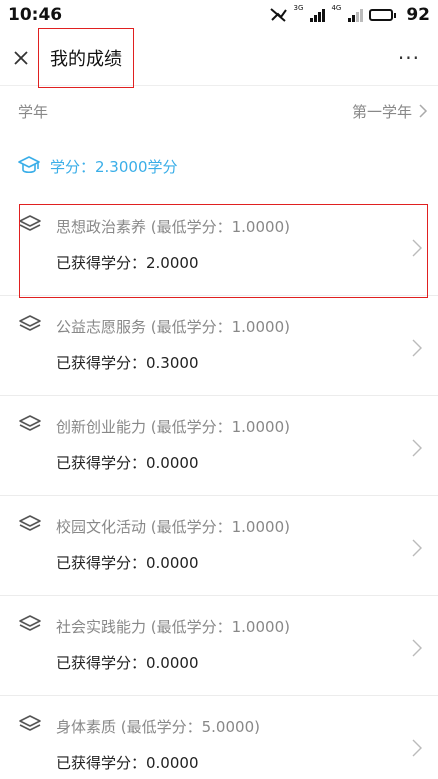 The height and width of the screenshot is (779, 438). I want to click on item-name: 社会实践能力 (最低学分：1.0000), so click(173, 627).